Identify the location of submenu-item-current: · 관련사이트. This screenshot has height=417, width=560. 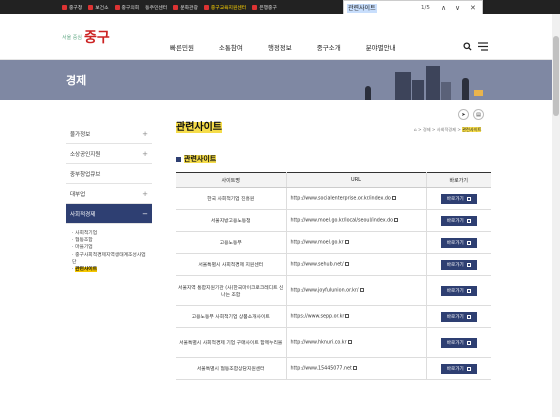
(109, 269).